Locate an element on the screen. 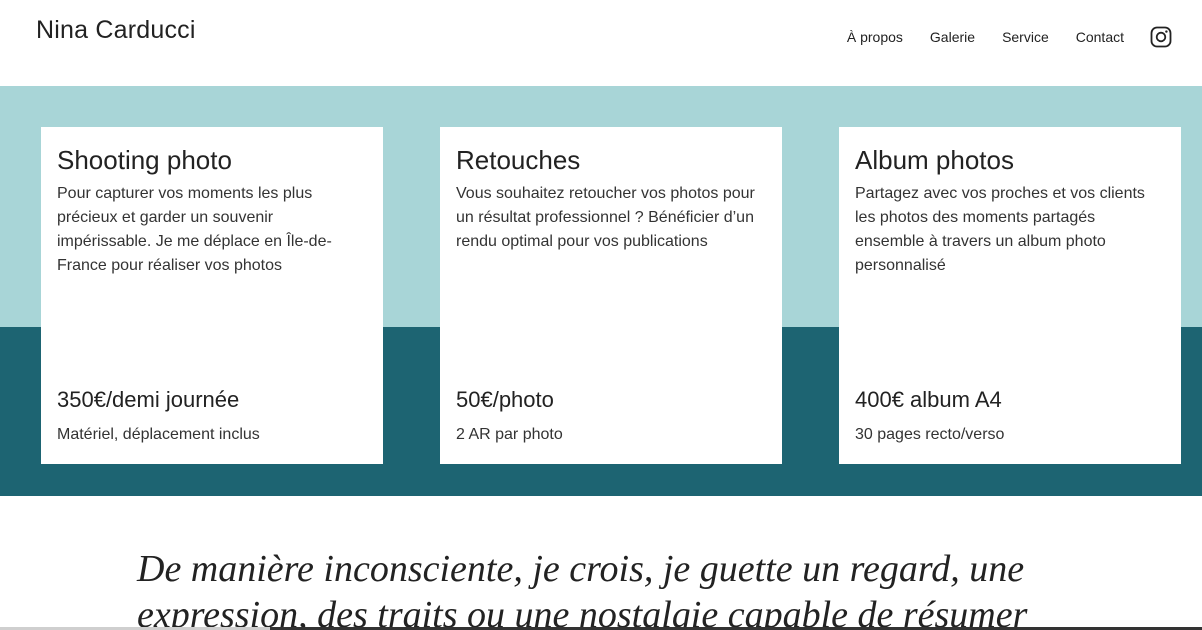  site-logo: Nina Carducci is located at coordinates (116, 30).